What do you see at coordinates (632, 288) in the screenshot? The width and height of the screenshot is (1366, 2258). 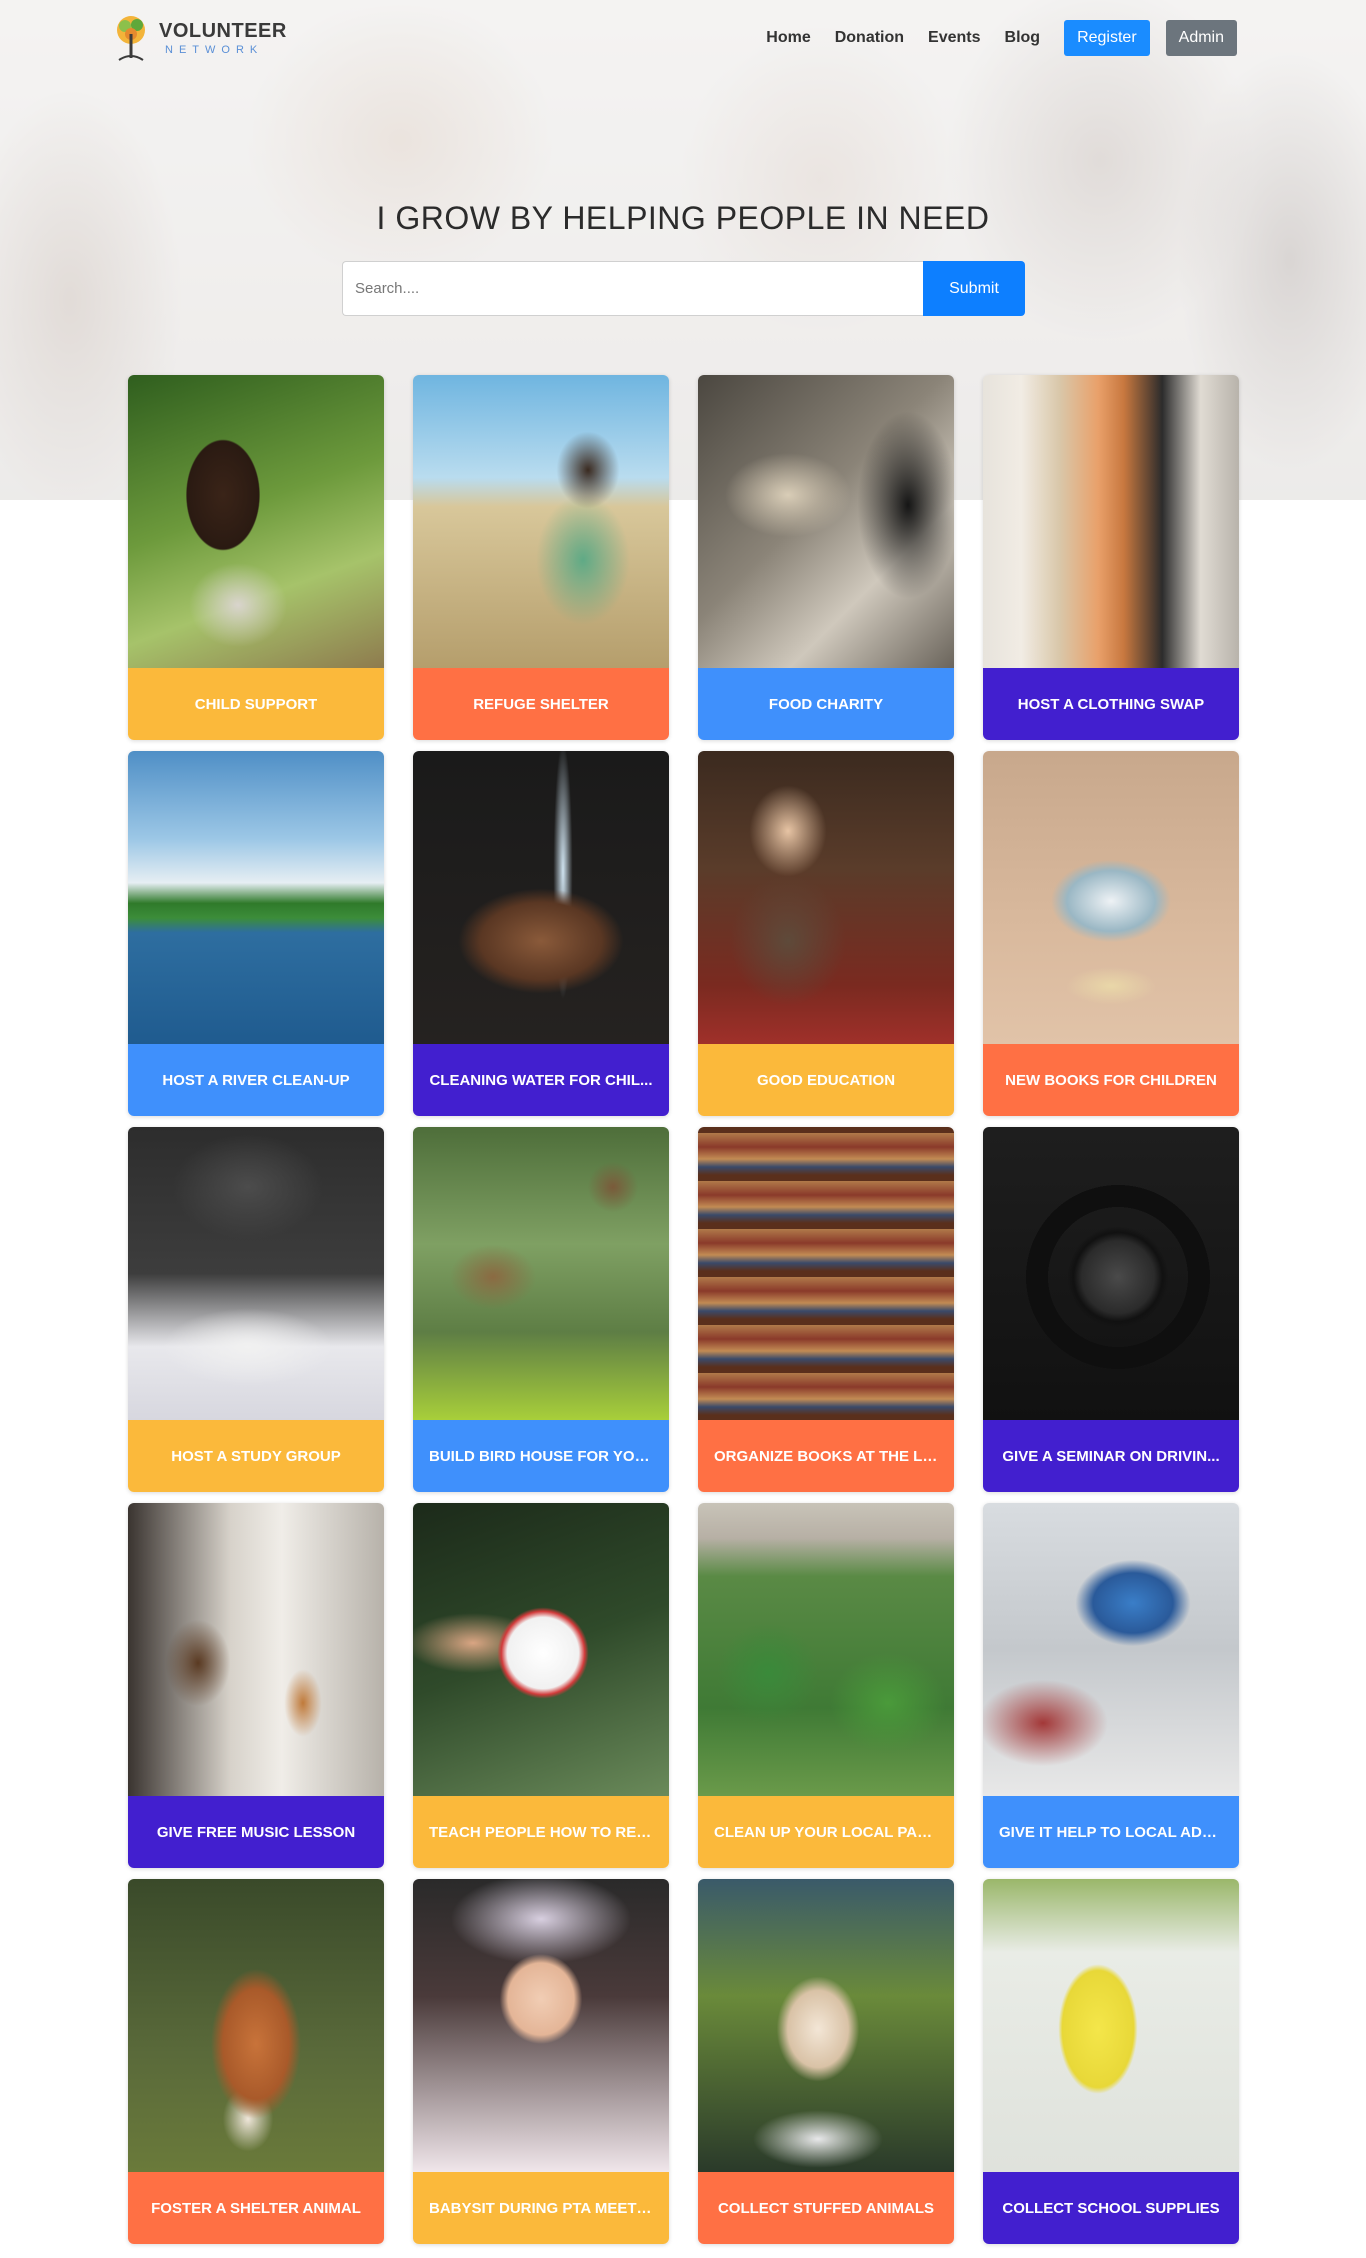 I see `search-input` at bounding box center [632, 288].